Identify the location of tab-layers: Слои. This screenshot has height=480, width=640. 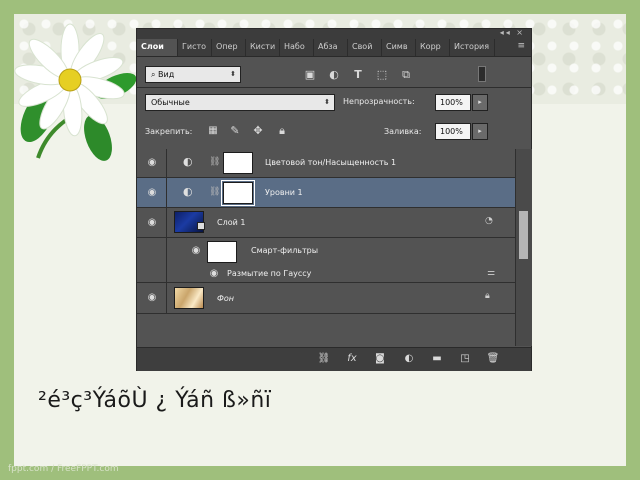
(157, 47).